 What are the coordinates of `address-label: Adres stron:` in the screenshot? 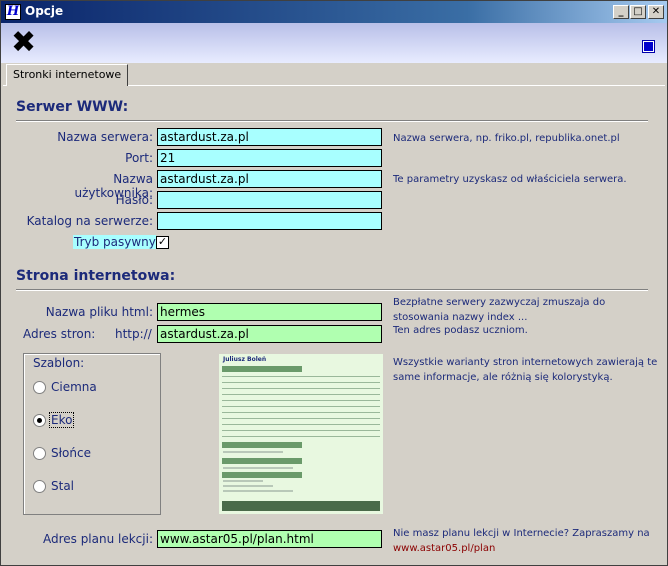 It's located at (59, 334).